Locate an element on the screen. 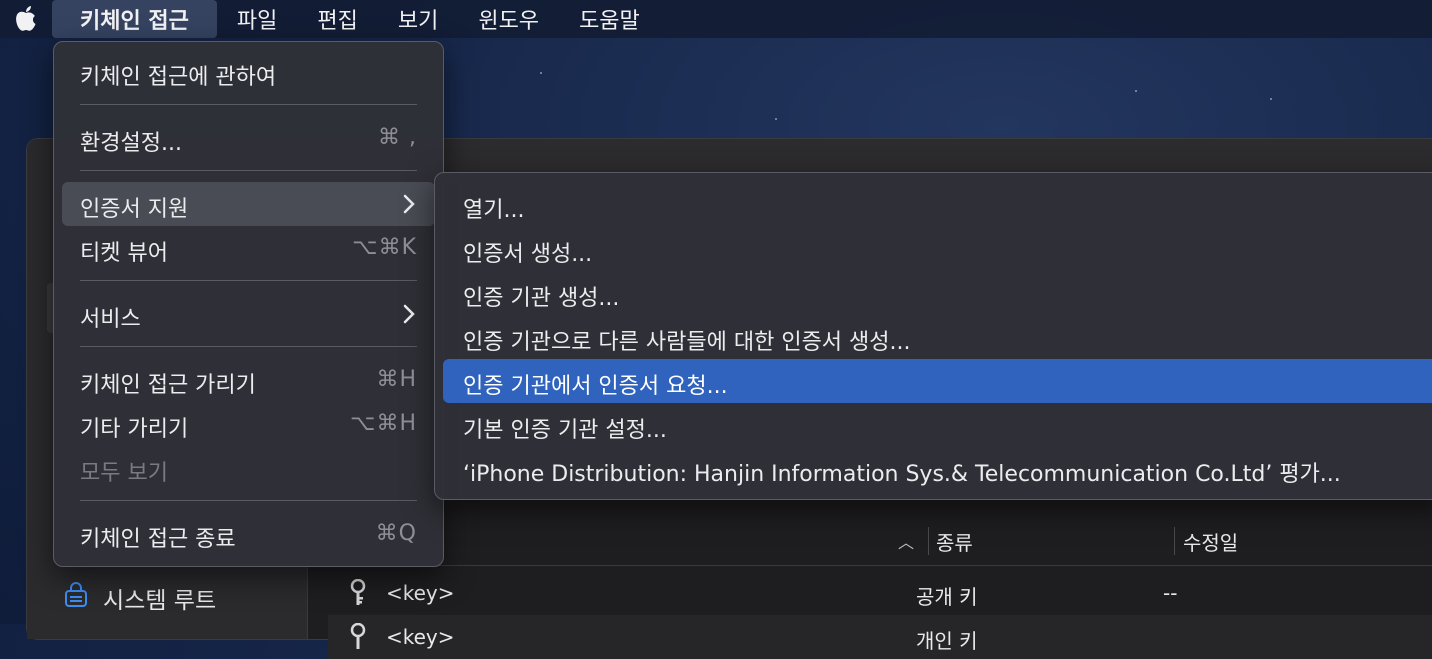 The width and height of the screenshot is (1432, 659). menubar-item-view: 보기 is located at coordinates (418, 19).